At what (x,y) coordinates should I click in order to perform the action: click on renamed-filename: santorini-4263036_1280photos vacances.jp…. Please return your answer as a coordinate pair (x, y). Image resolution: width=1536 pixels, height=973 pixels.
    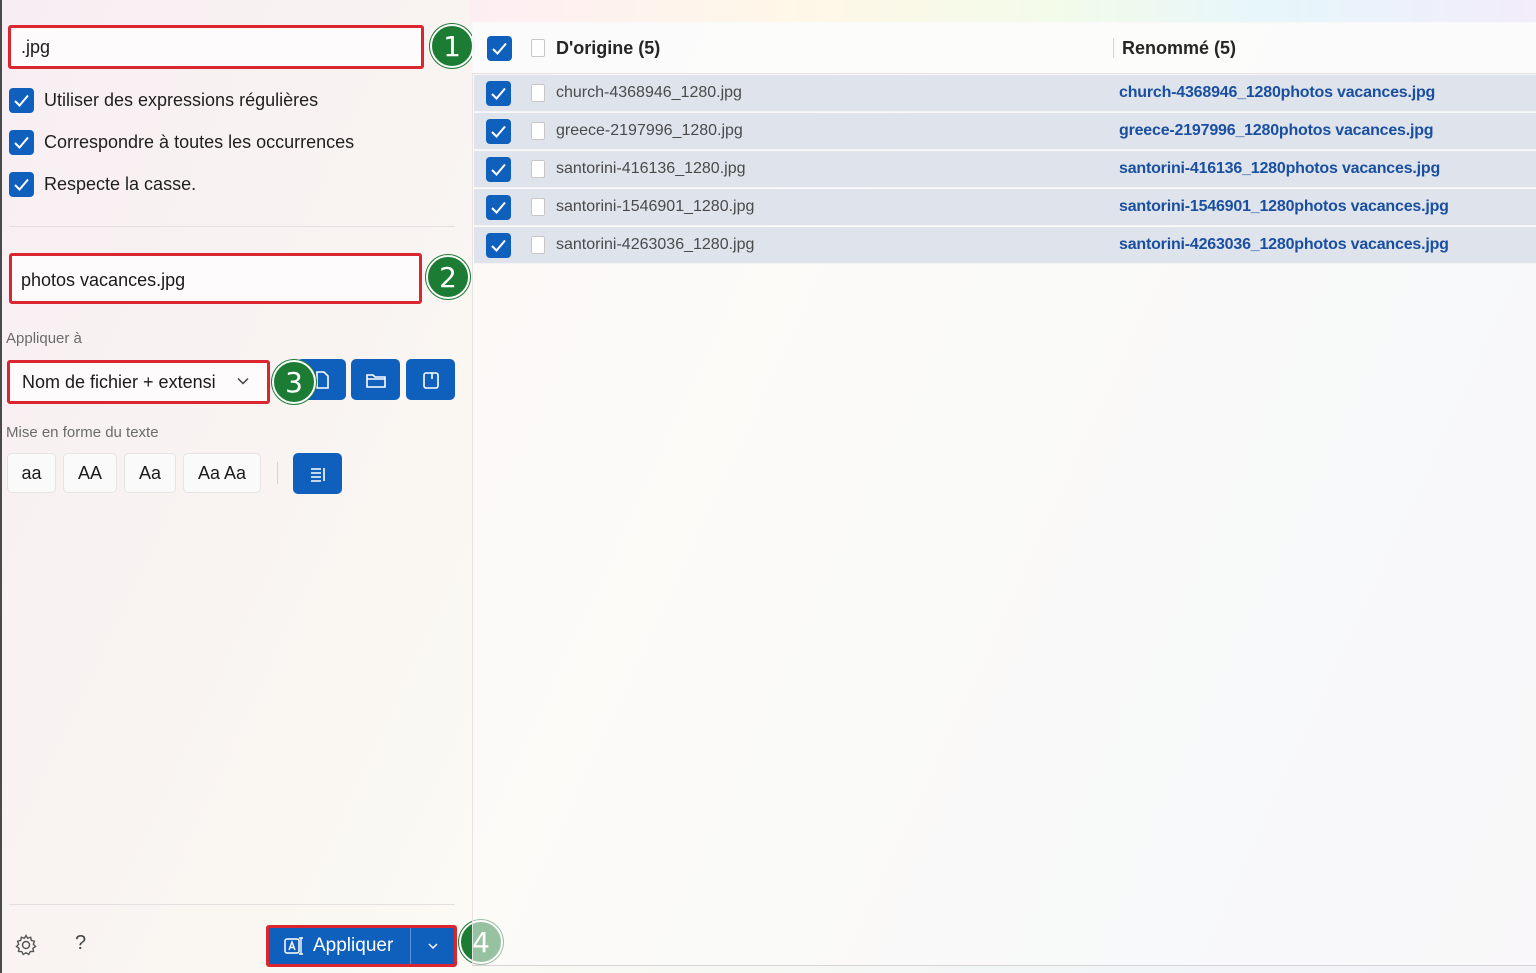
    Looking at the image, I should click on (1284, 244).